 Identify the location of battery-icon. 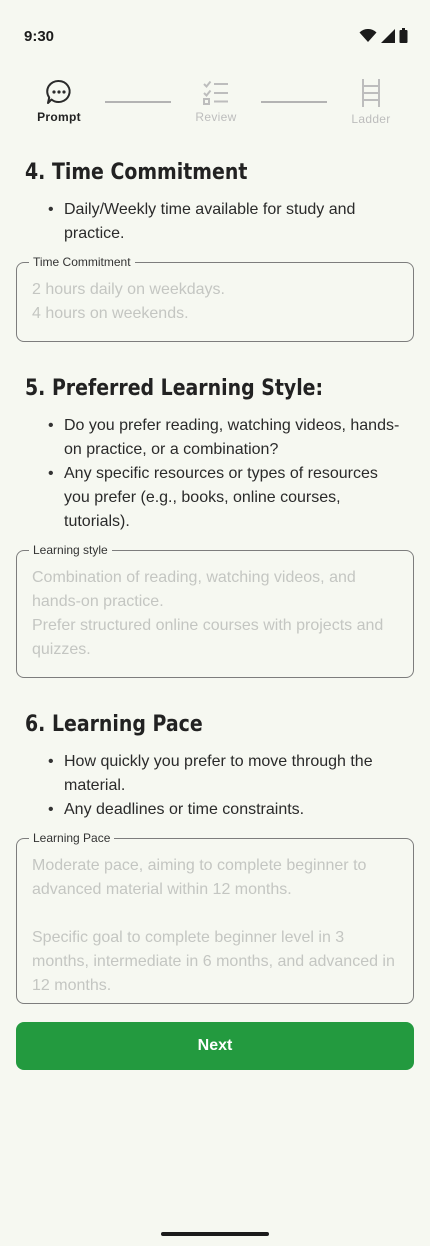
(403, 35).